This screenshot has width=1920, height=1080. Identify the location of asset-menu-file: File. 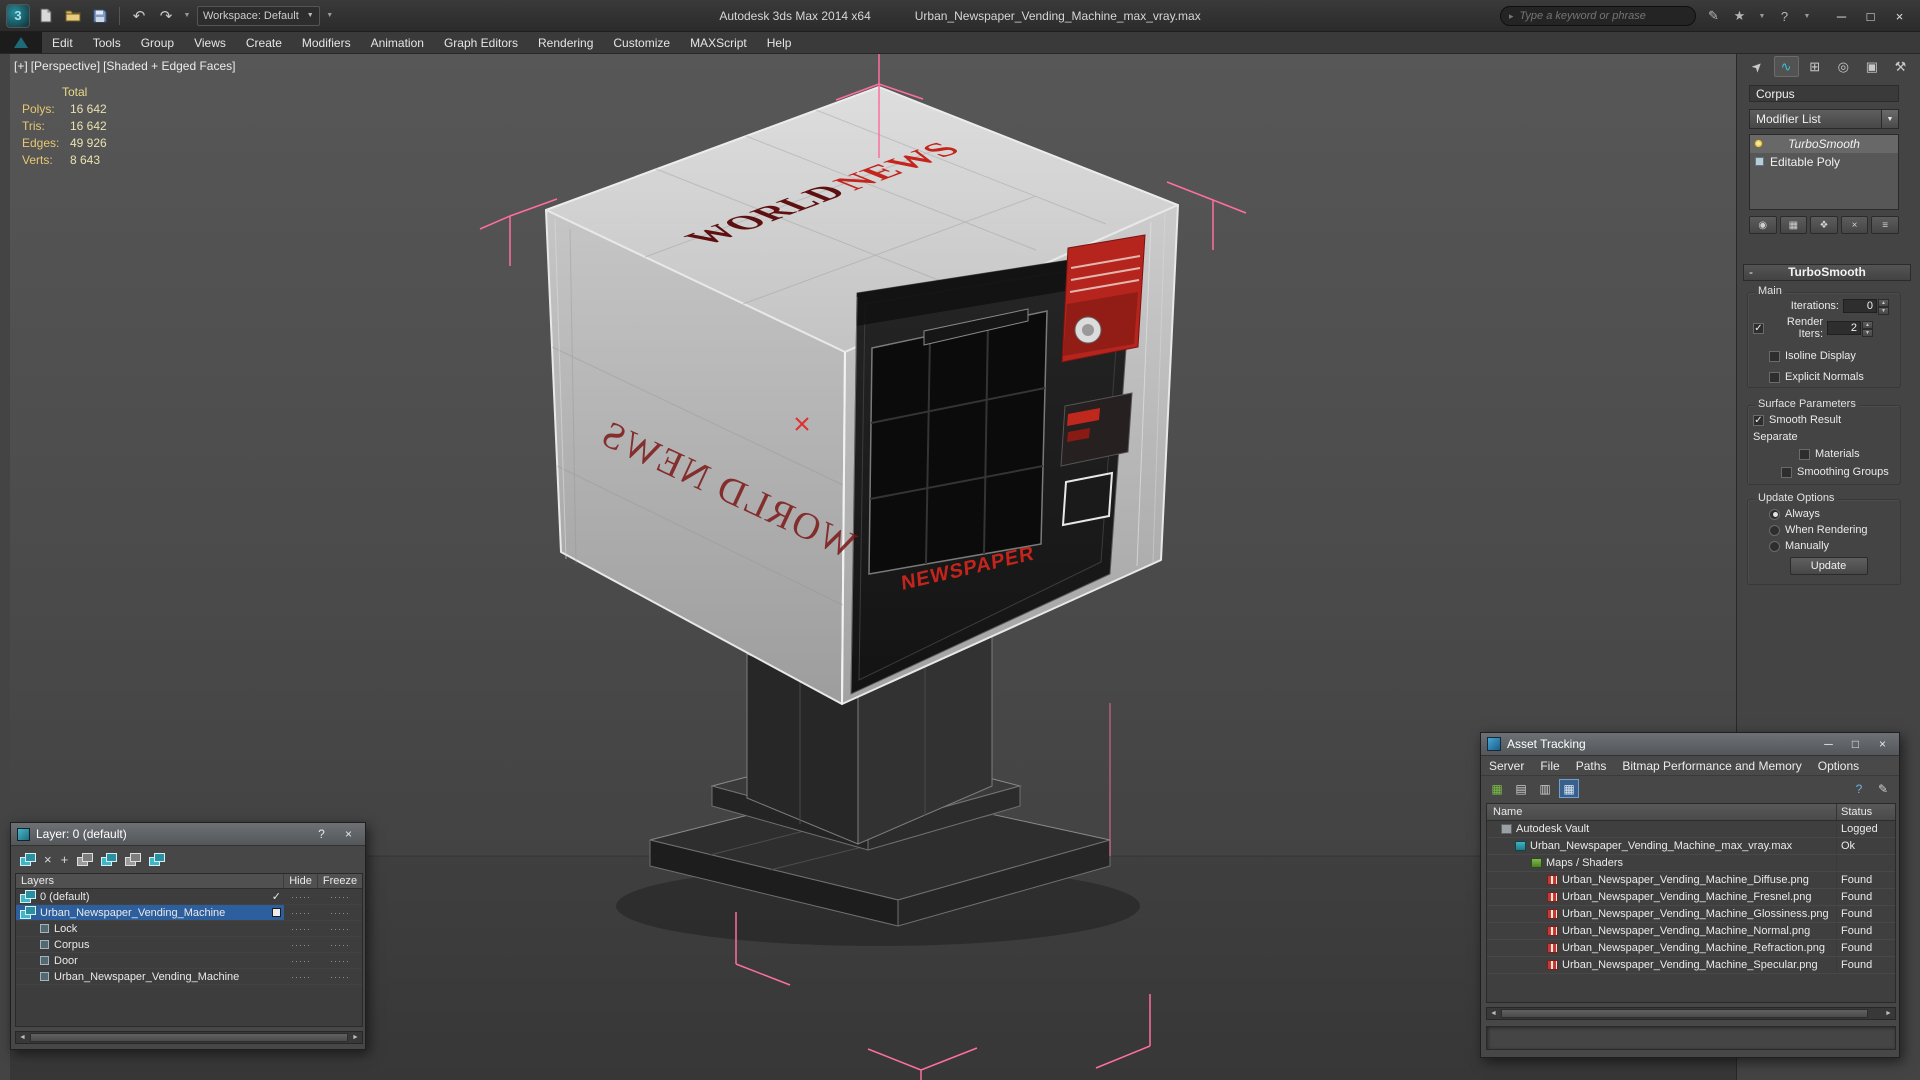
(1549, 766).